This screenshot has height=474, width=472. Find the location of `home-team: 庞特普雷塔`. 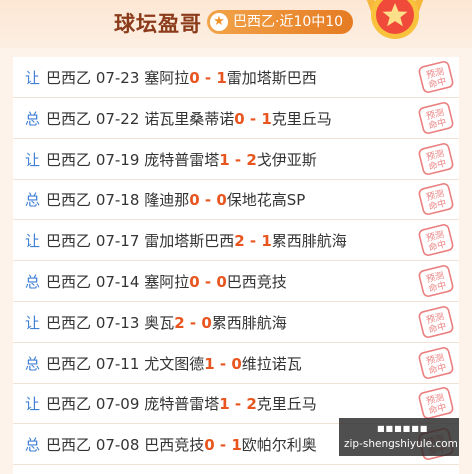

home-team: 庞特普雷塔 is located at coordinates (182, 159).